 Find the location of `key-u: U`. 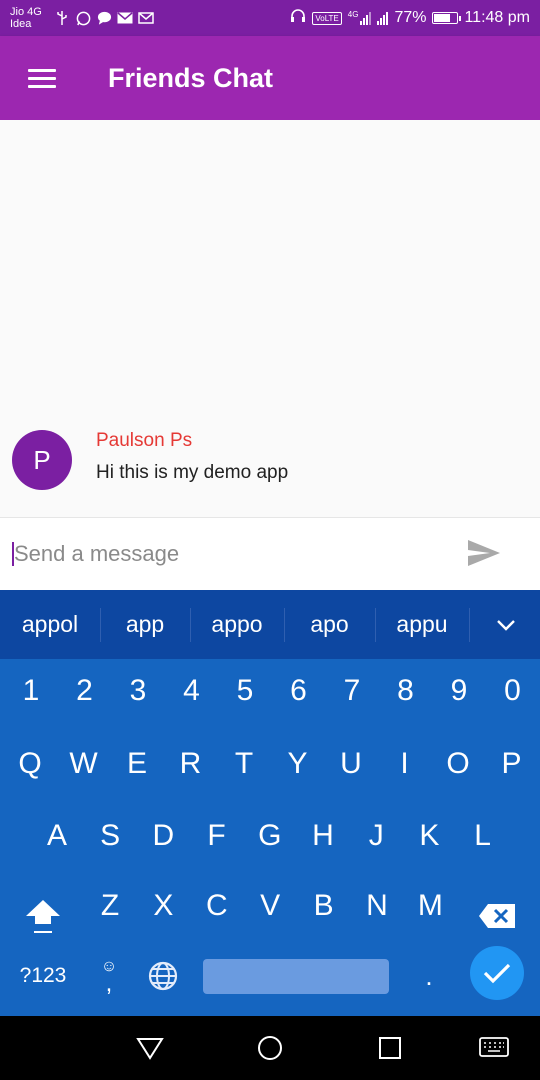

key-u: U is located at coordinates (351, 764).